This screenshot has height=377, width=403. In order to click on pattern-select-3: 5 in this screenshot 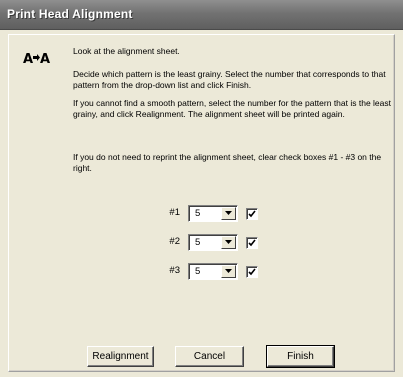, I will do `click(213, 271)`.